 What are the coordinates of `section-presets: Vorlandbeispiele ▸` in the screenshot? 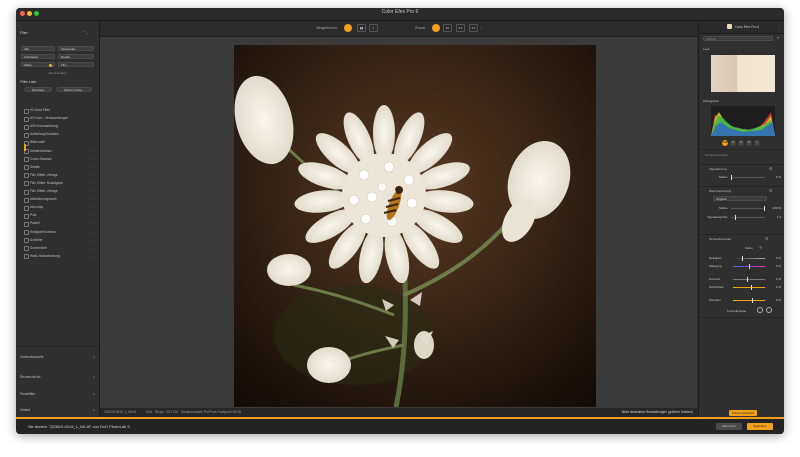 It's located at (58, 357).